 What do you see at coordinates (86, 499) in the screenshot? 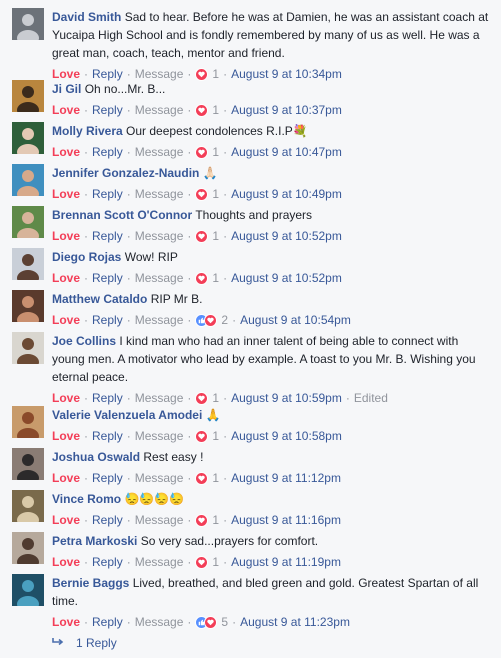
I see `commenter-name: Vince Romo` at bounding box center [86, 499].